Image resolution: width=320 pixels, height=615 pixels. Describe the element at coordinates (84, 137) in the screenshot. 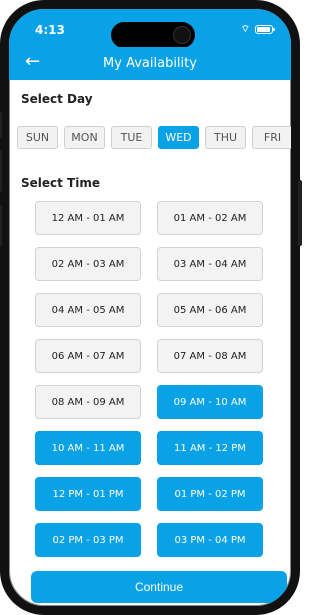

I see `day-chip-mon: MON` at that location.